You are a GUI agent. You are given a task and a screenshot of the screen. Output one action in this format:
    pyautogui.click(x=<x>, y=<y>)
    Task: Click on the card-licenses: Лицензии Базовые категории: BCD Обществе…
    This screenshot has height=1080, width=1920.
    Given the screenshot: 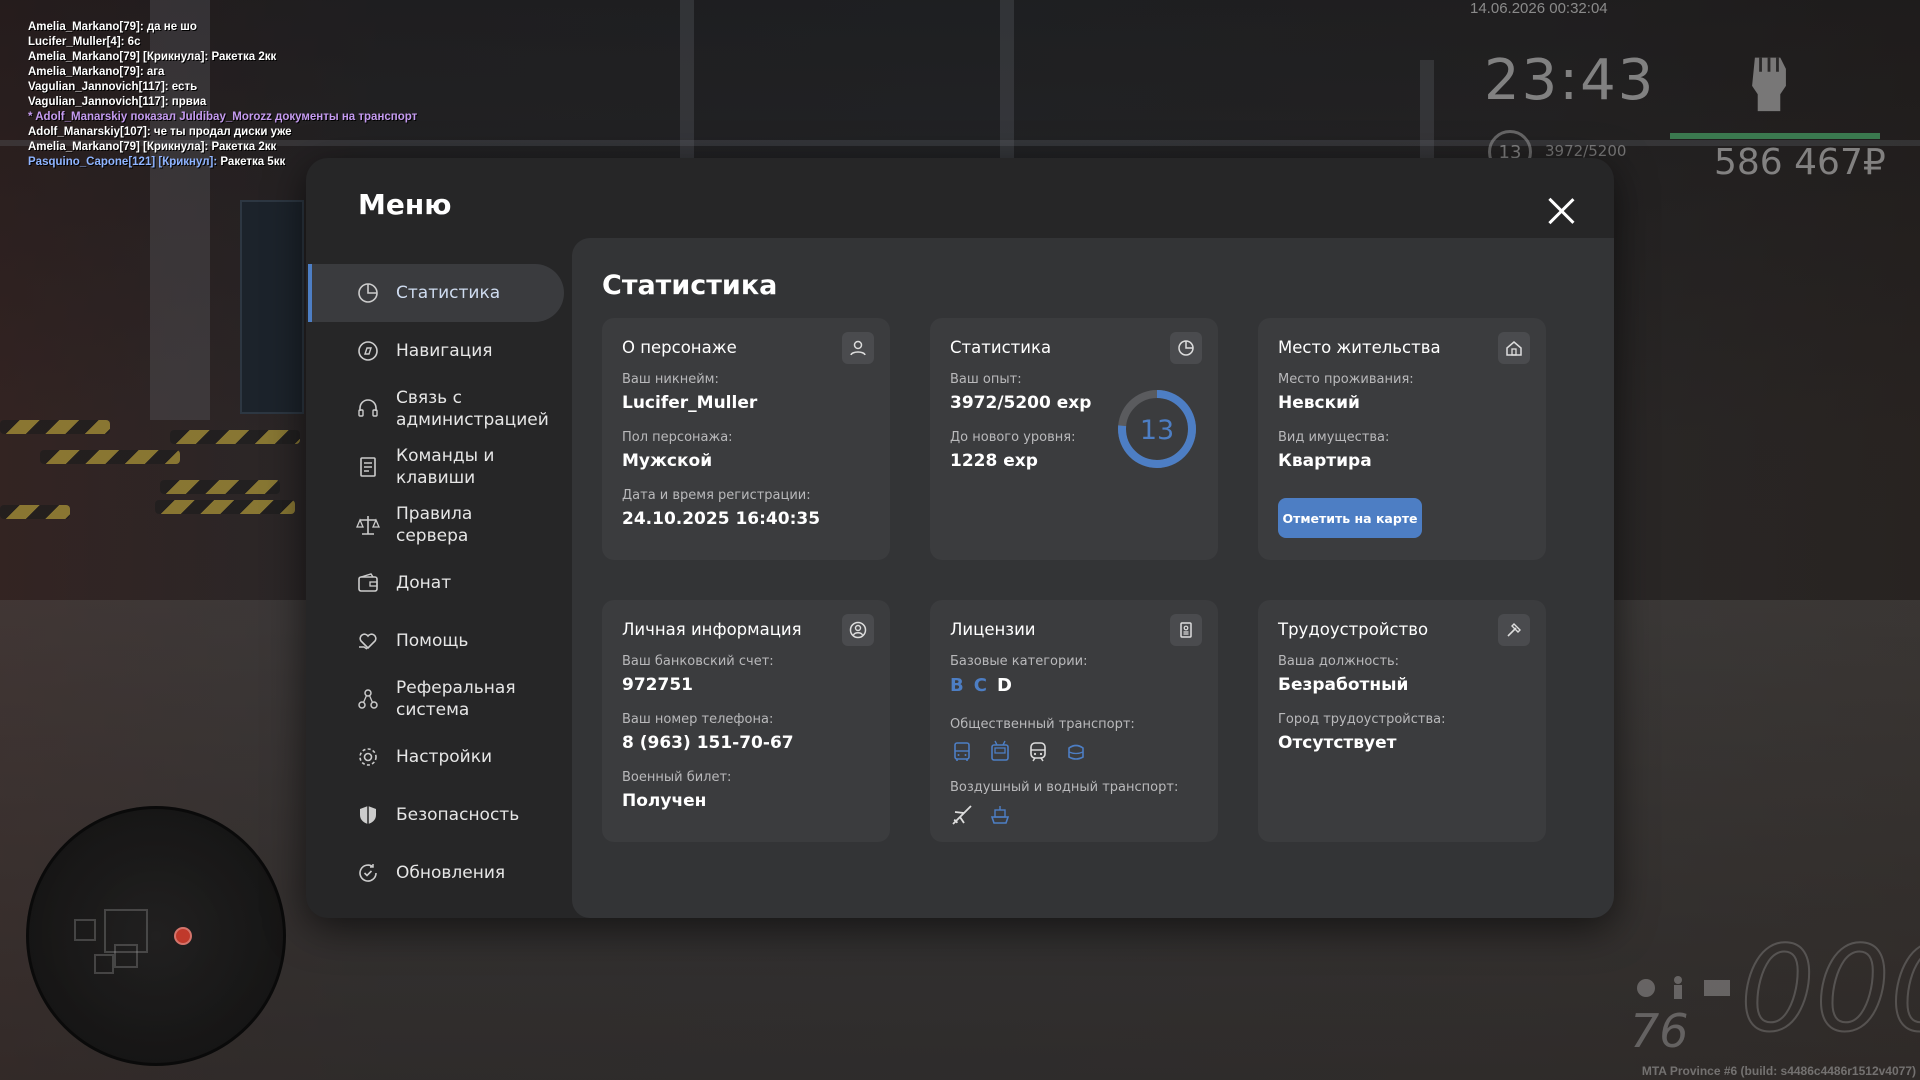 What is the action you would take?
    pyautogui.click(x=1074, y=721)
    